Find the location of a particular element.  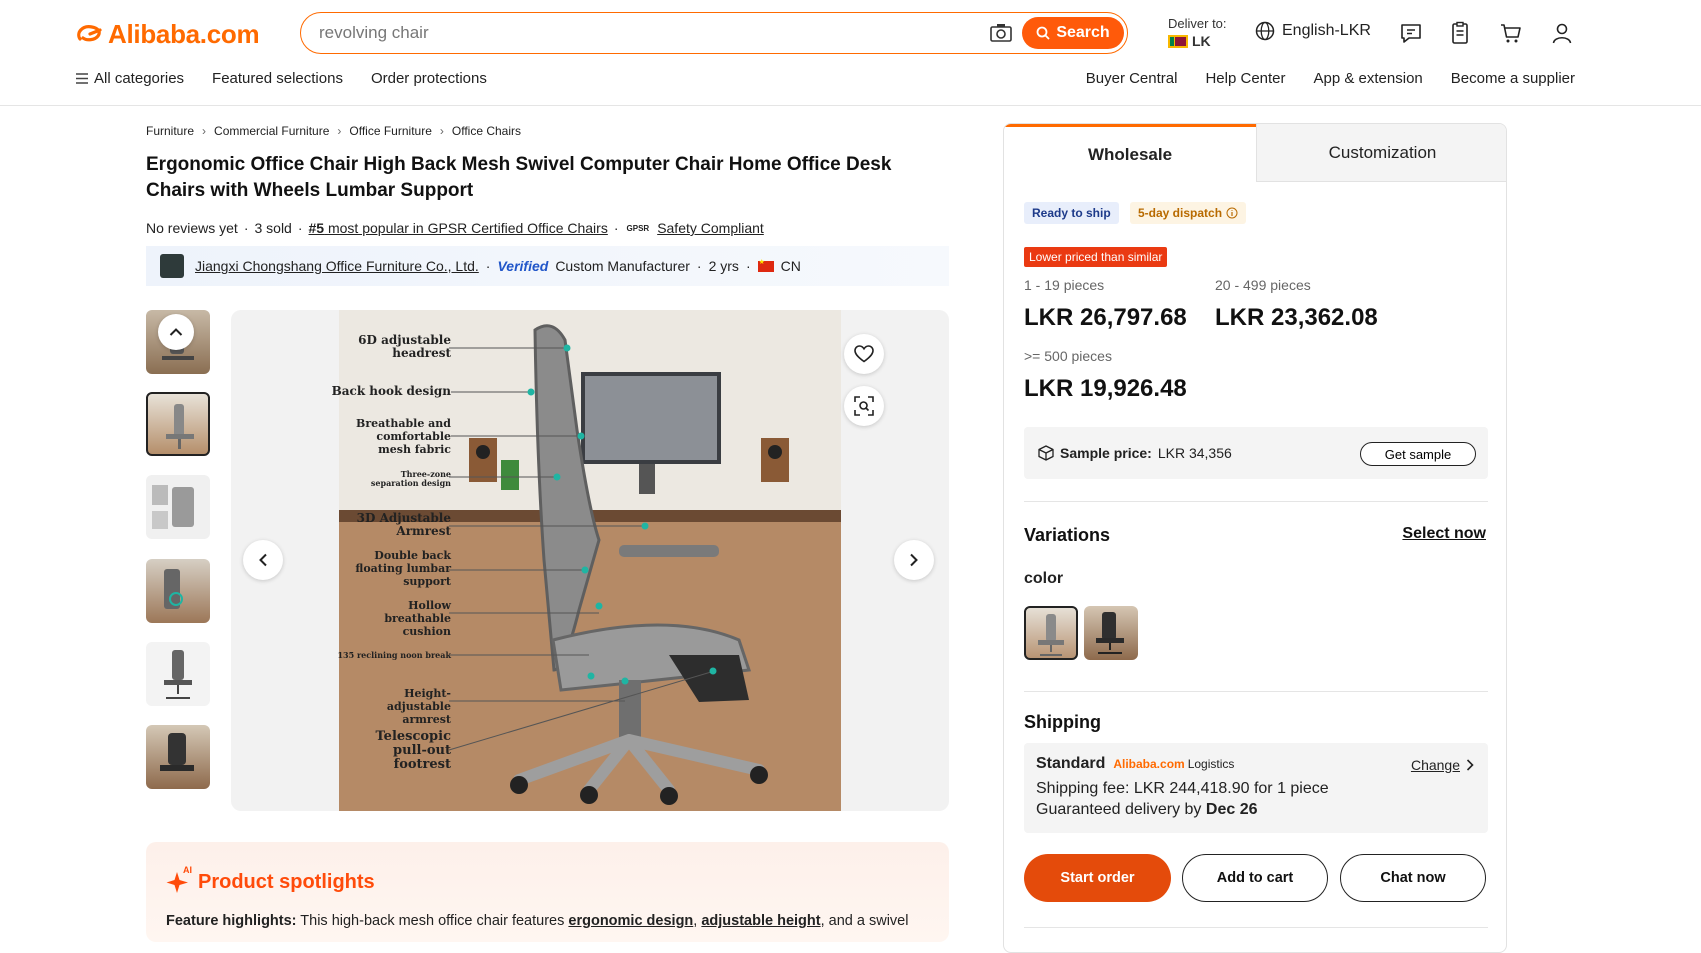

orders-icon is located at coordinates (1460, 33).